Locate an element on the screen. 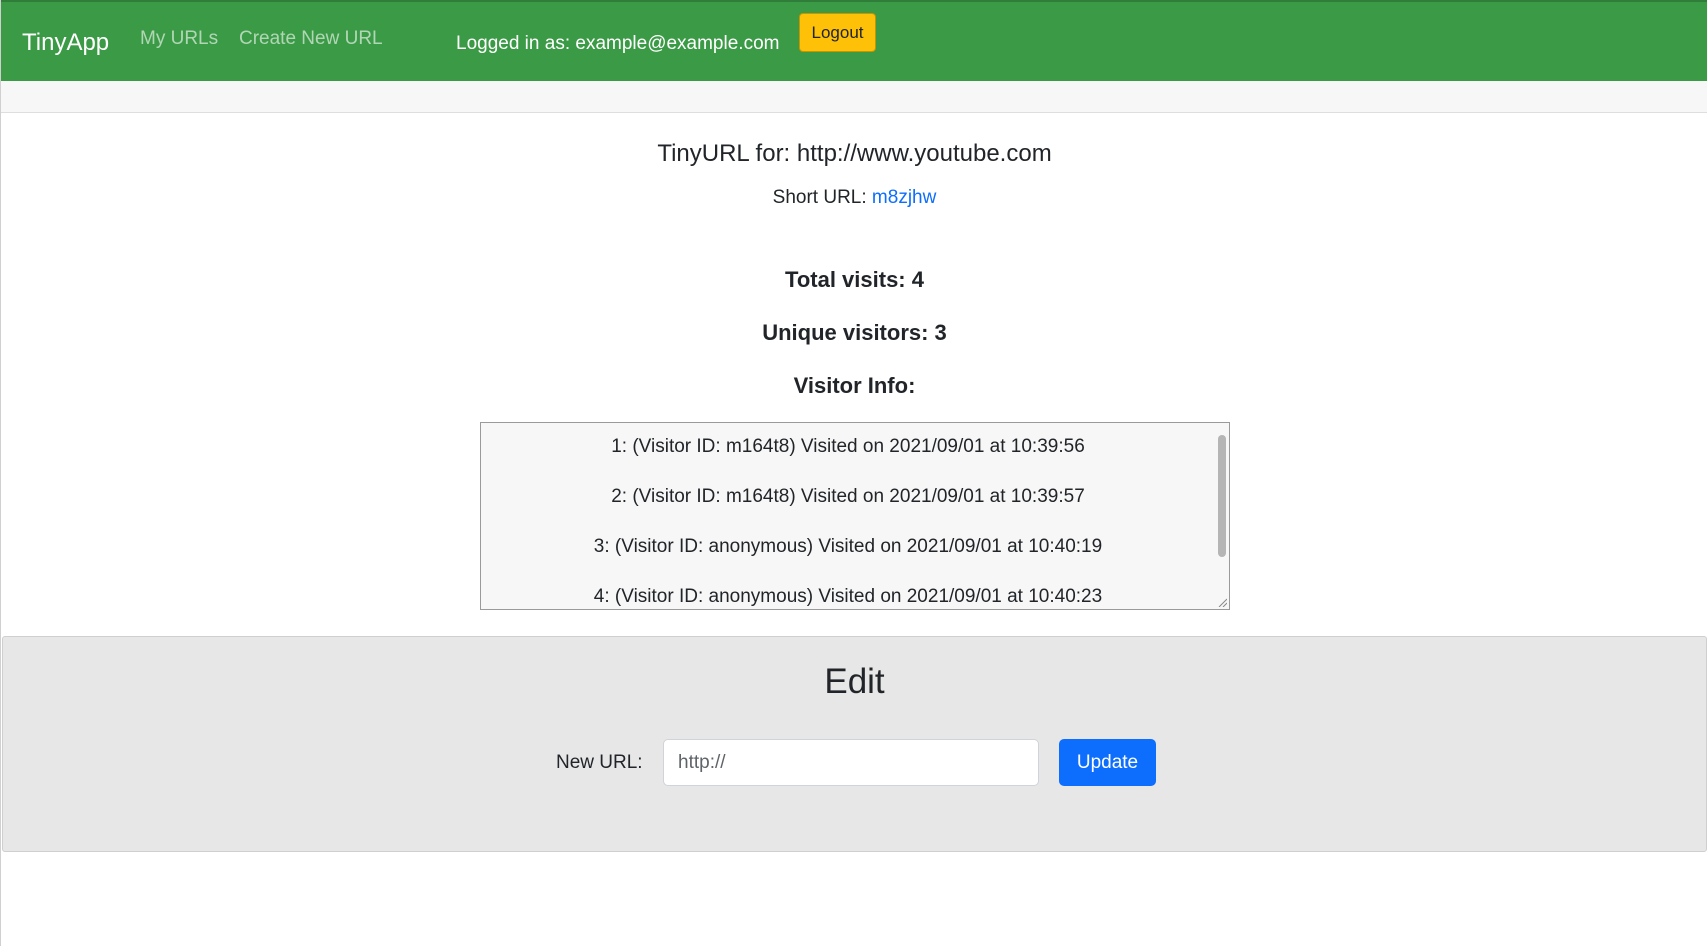 The height and width of the screenshot is (946, 1707). header-subbar is located at coordinates (854, 97).